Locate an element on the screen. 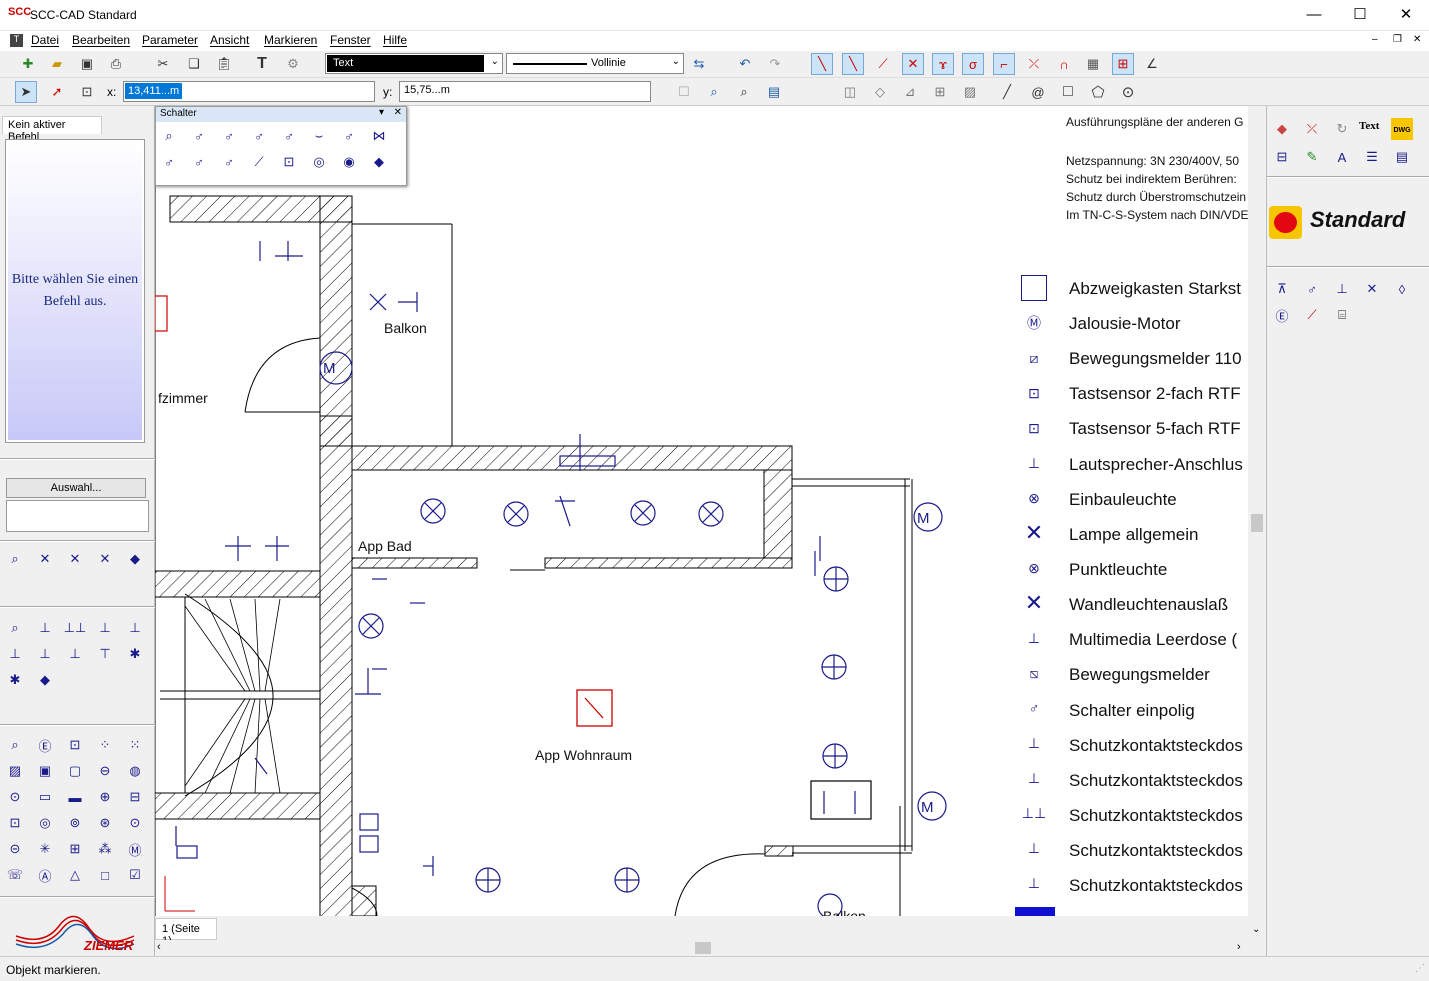  horizontal-scrollbar: ‹ › is located at coordinates (701, 948).